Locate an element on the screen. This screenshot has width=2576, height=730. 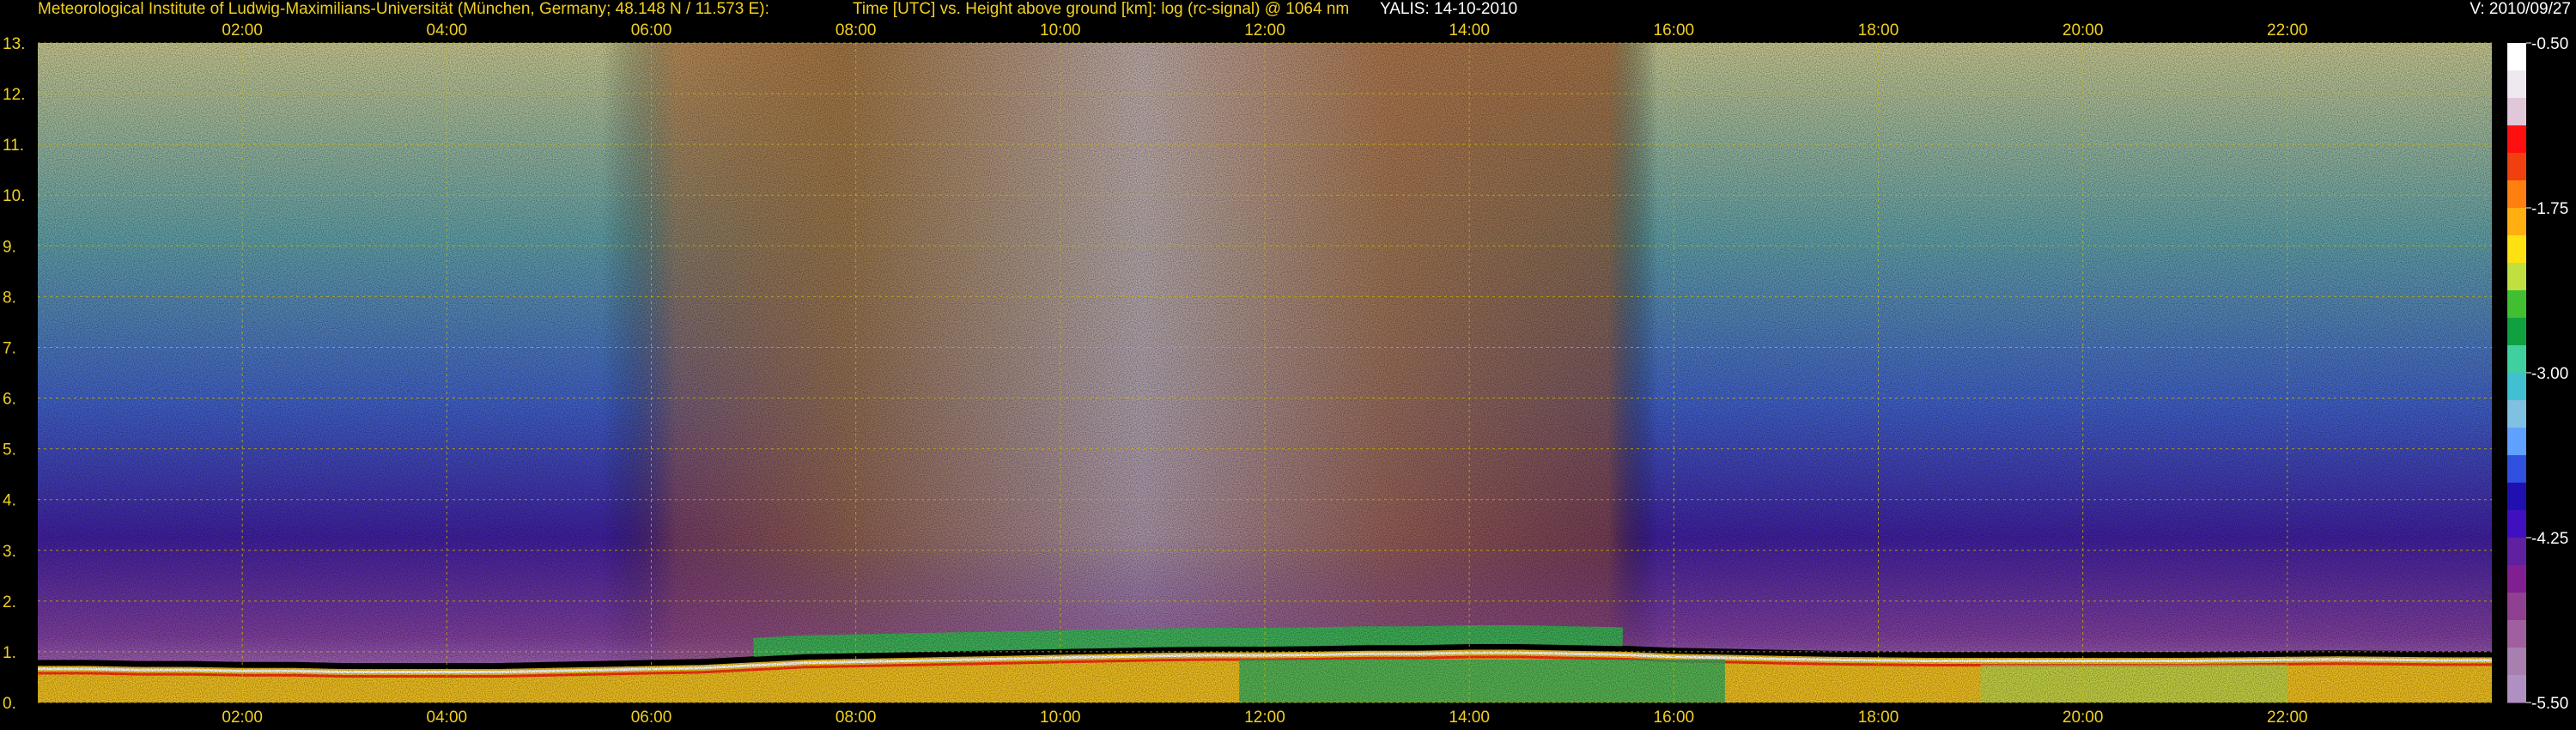
x-tick-label-top: 22:00 is located at coordinates (2287, 30).